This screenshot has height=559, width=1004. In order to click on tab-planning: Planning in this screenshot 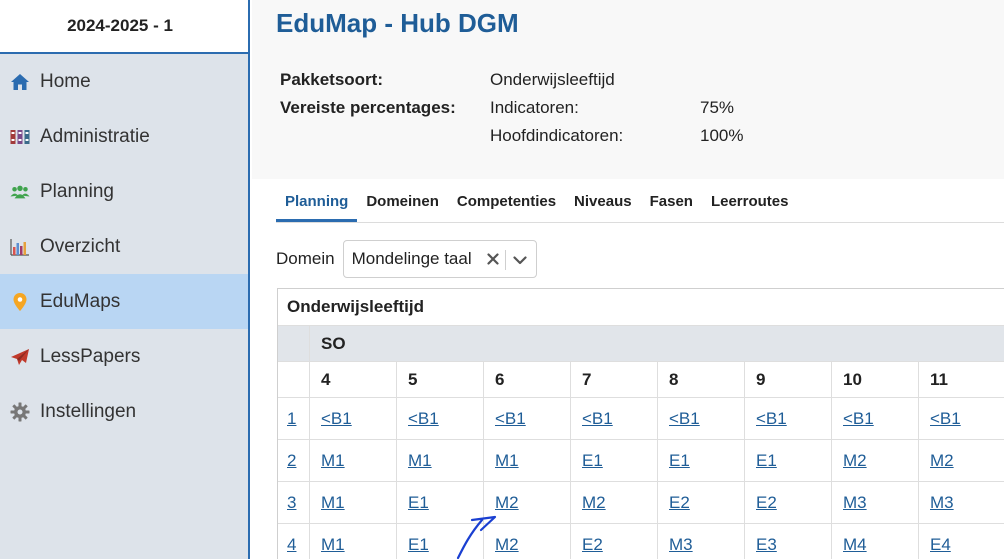, I will do `click(317, 207)`.